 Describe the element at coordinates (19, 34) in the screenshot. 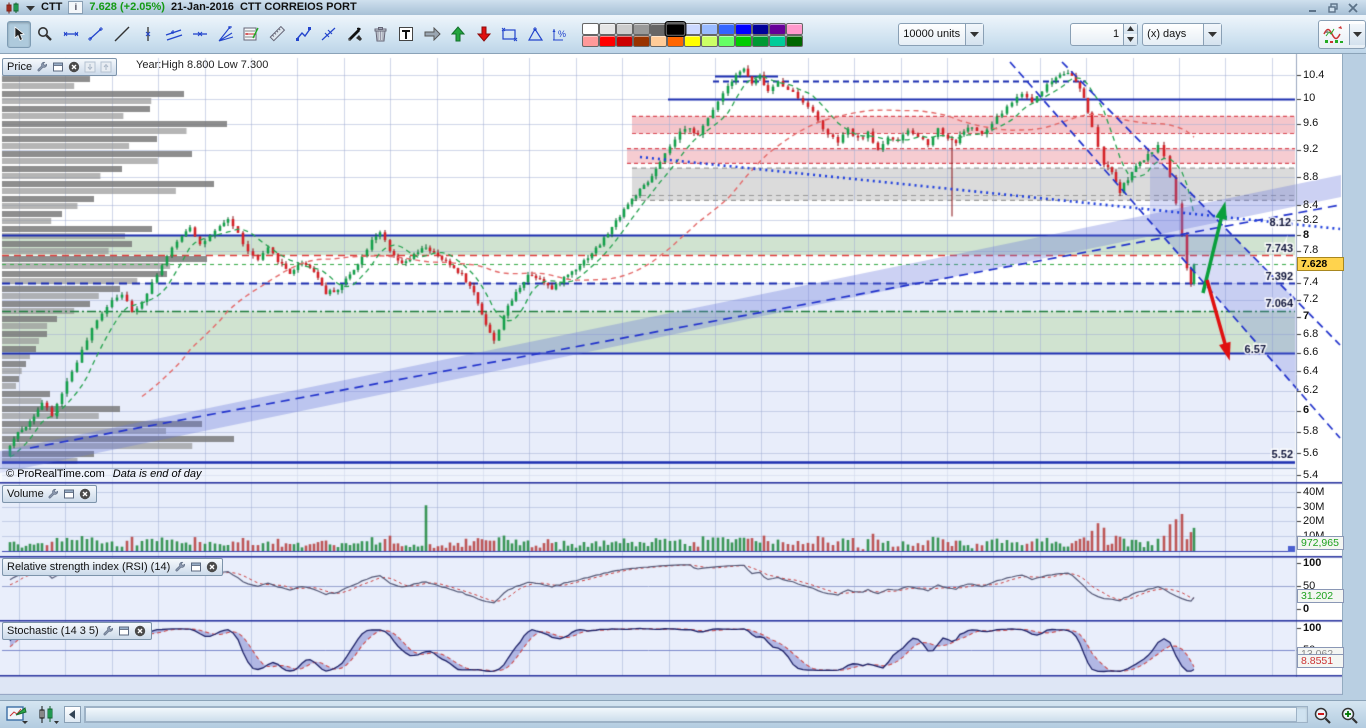

I see `cursor-tool-button` at that location.